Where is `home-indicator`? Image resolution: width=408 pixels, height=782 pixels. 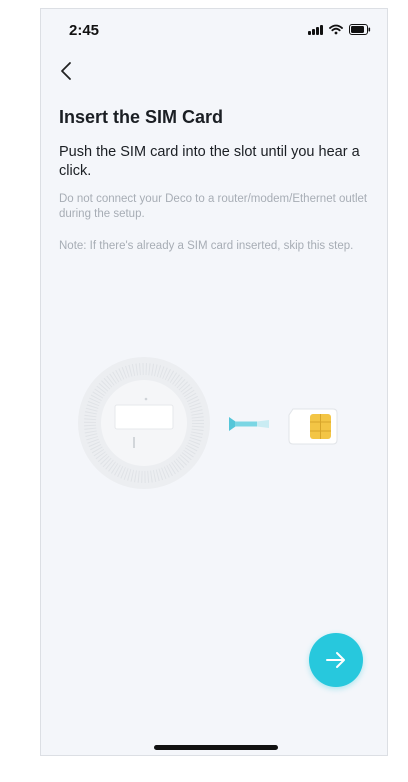
home-indicator is located at coordinates (216, 747).